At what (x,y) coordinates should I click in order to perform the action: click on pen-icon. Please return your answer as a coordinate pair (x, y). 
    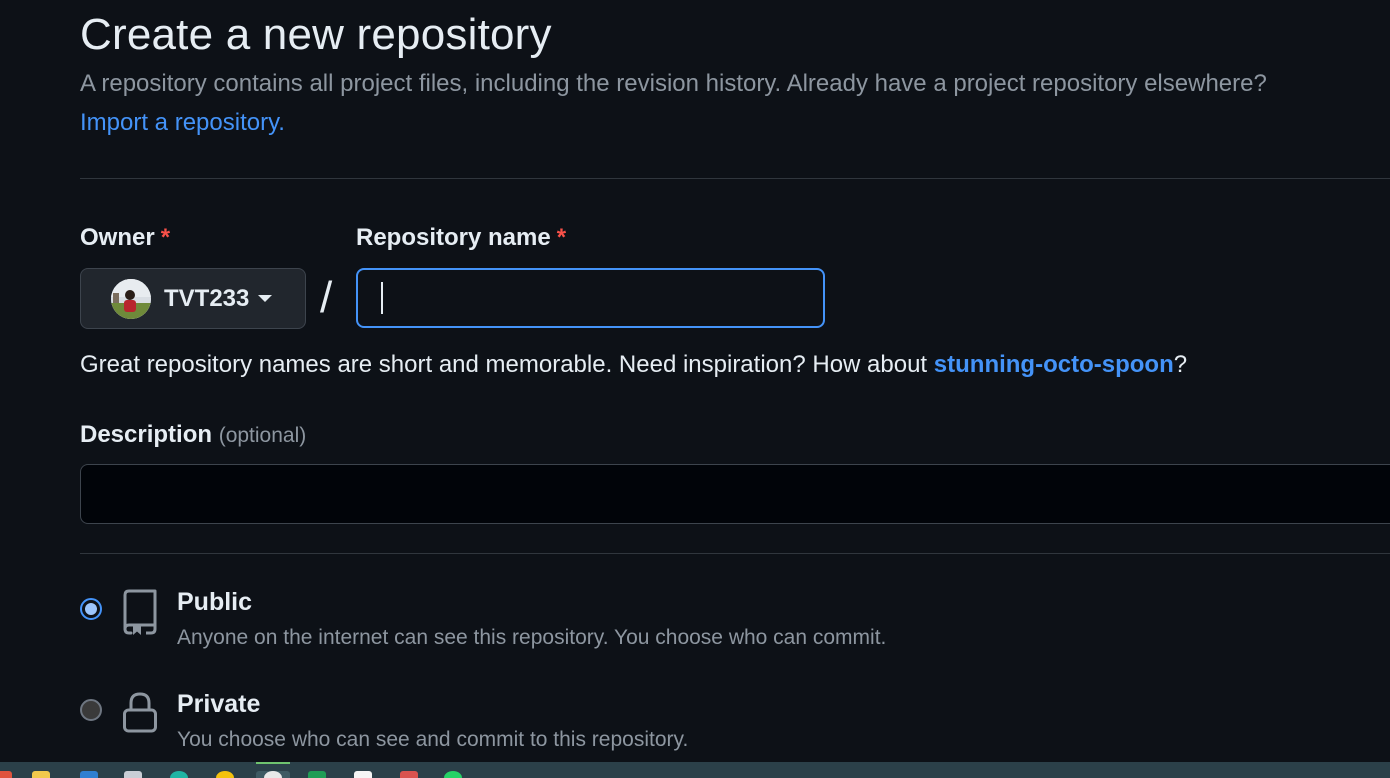
    Looking at the image, I should click on (409, 774).